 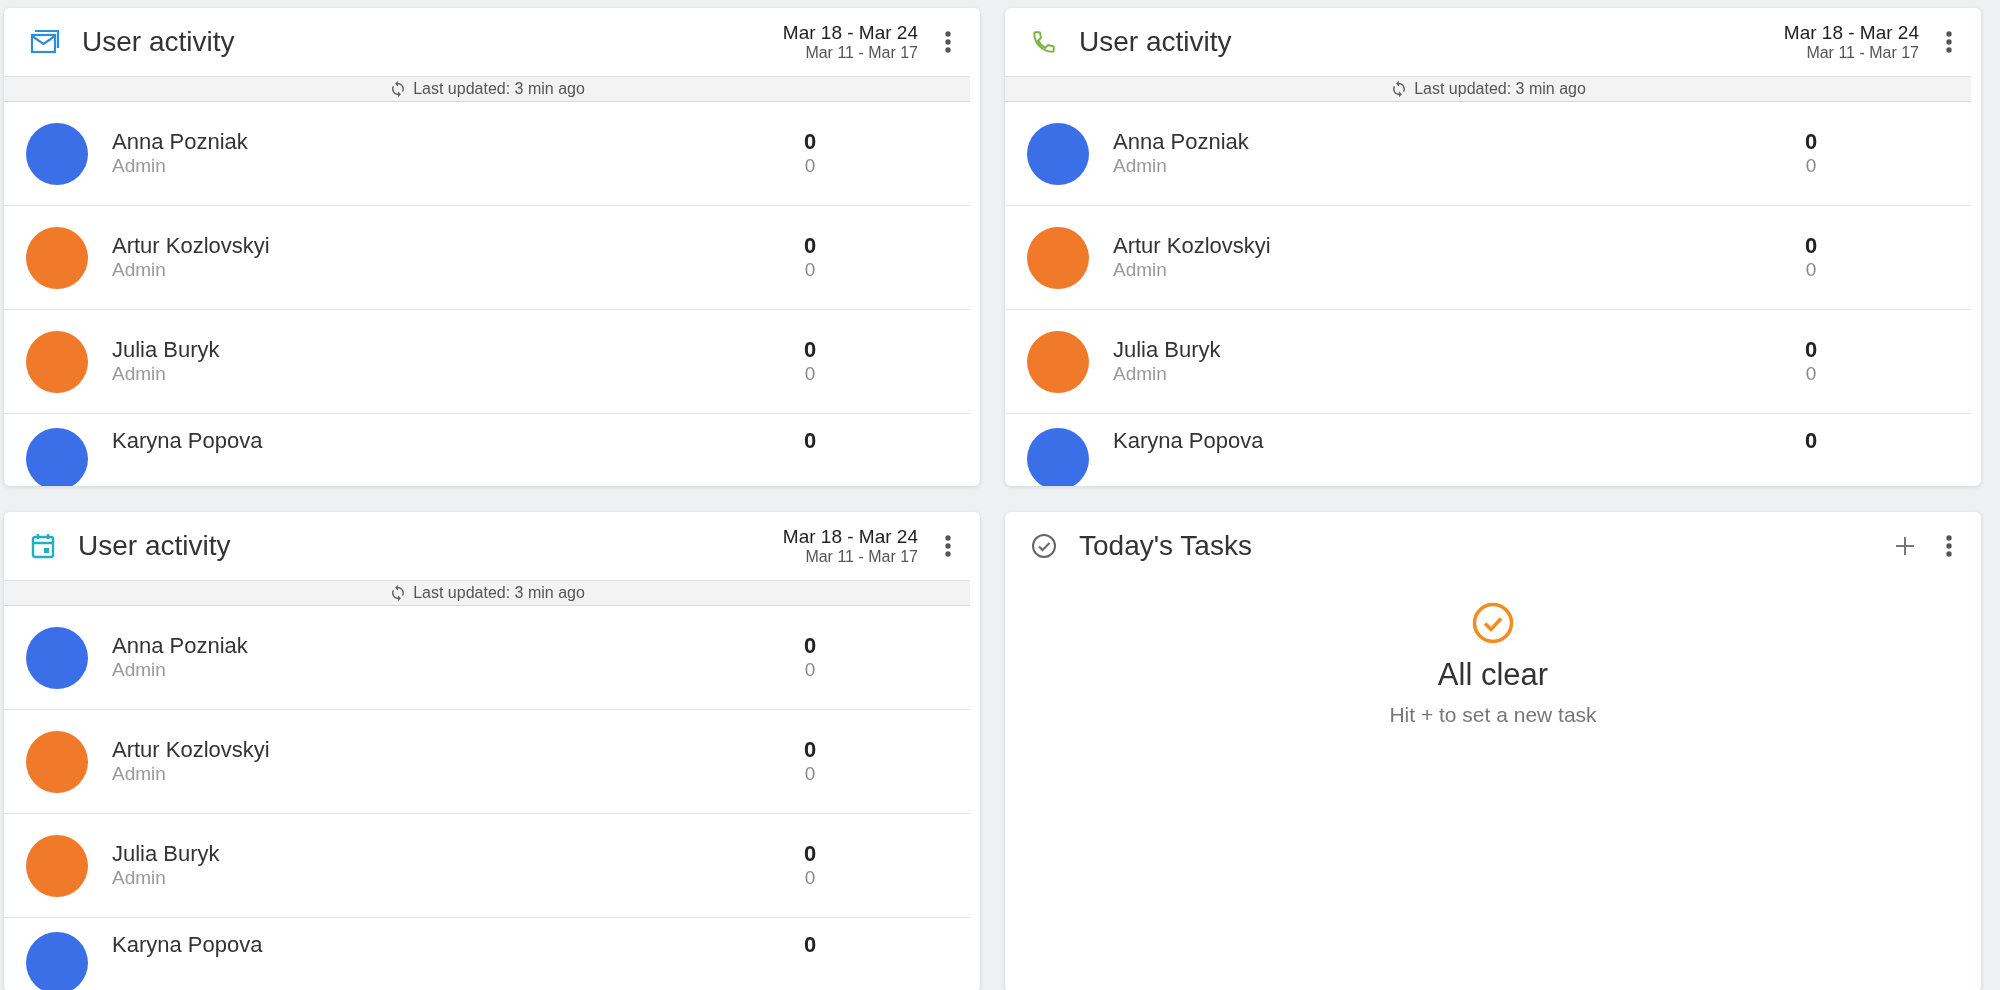 What do you see at coordinates (1165, 546) in the screenshot?
I see `widget-title: Today's Tasks` at bounding box center [1165, 546].